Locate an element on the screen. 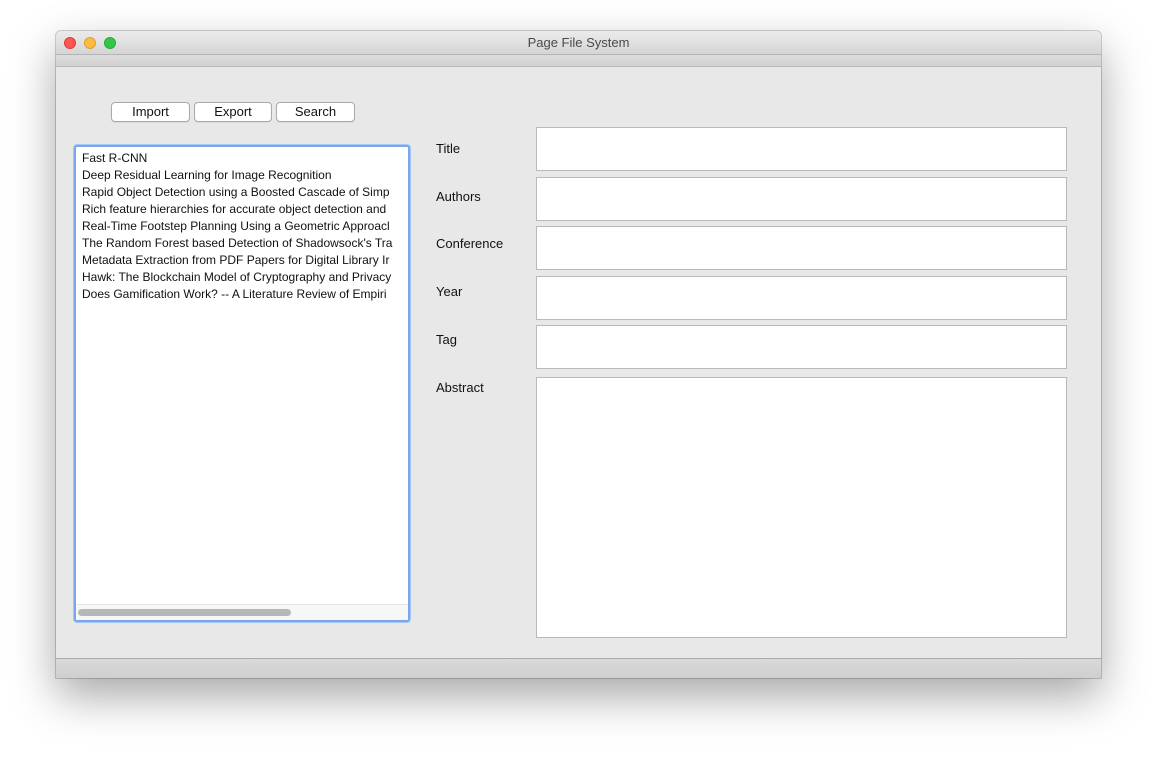 The width and height of the screenshot is (1157, 759). authors-label: Authors is located at coordinates (458, 196).